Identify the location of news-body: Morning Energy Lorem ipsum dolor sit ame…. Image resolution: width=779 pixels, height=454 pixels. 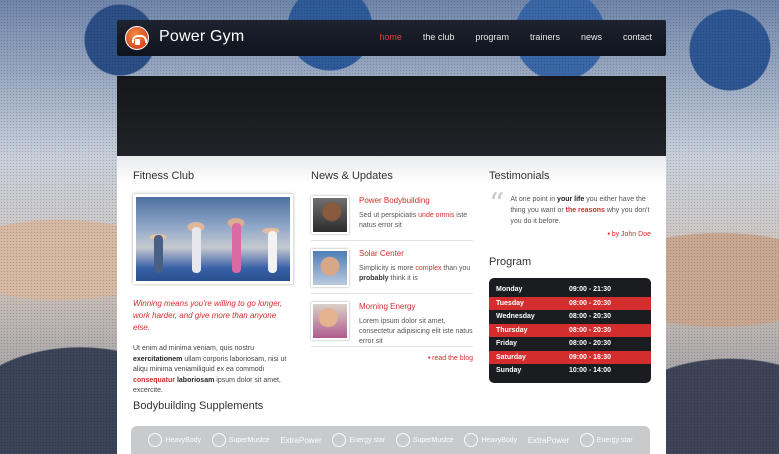
(416, 323).